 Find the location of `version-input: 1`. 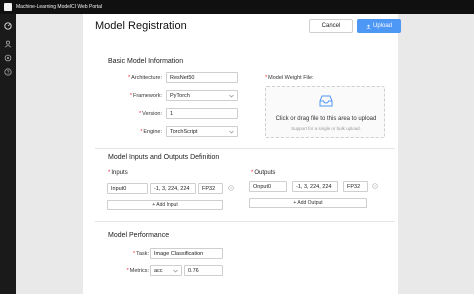

version-input: 1 is located at coordinates (202, 113).